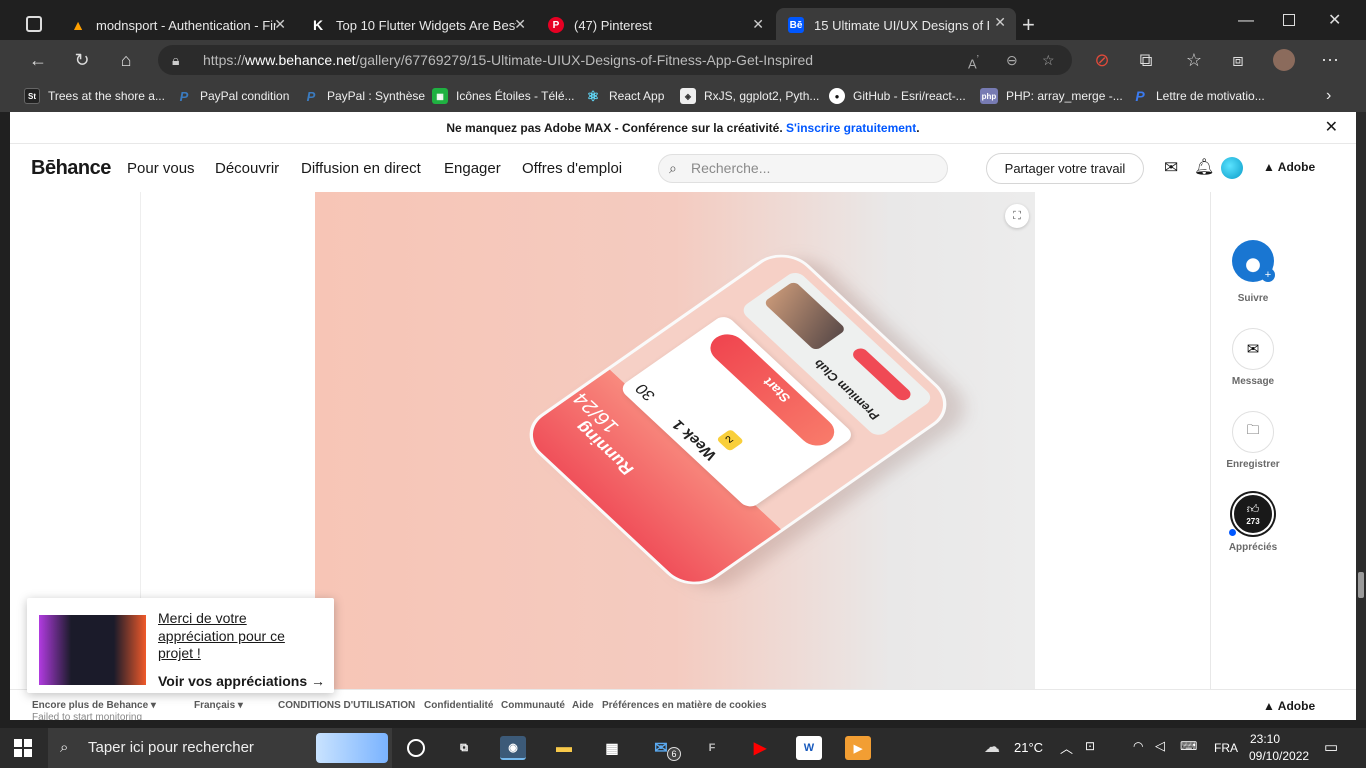 Image resolution: width=1366 pixels, height=768 pixels. I want to click on more-icon: ⋯, so click(1330, 60).